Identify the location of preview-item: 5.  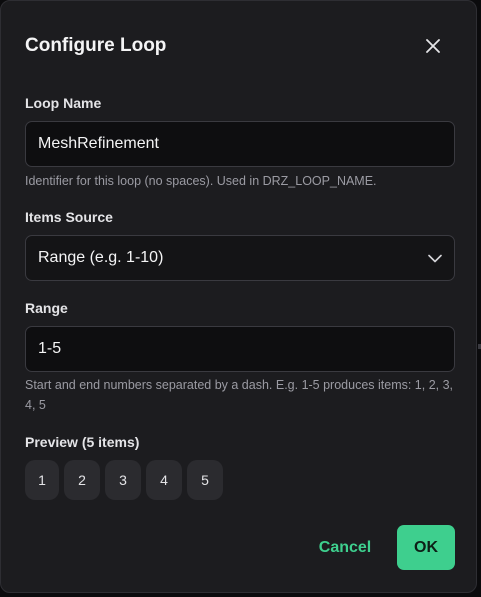
(205, 480).